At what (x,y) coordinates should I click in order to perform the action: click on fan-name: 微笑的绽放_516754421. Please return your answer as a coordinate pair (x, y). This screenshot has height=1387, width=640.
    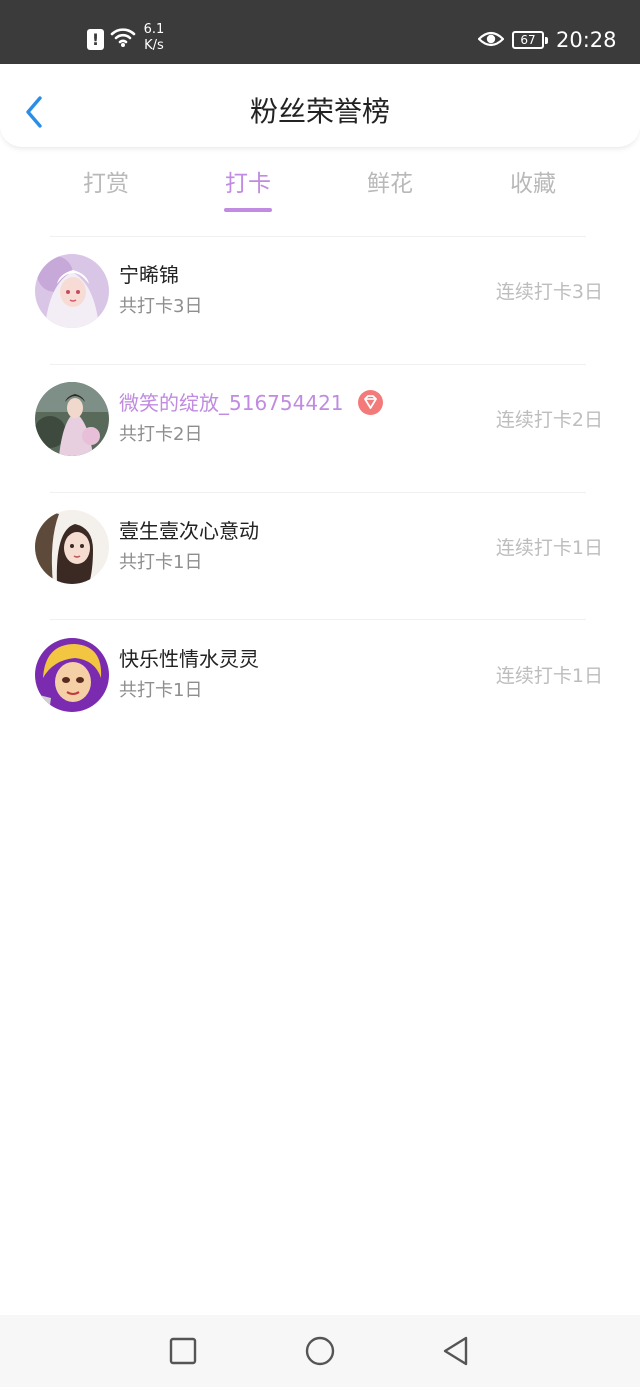
    Looking at the image, I should click on (251, 403).